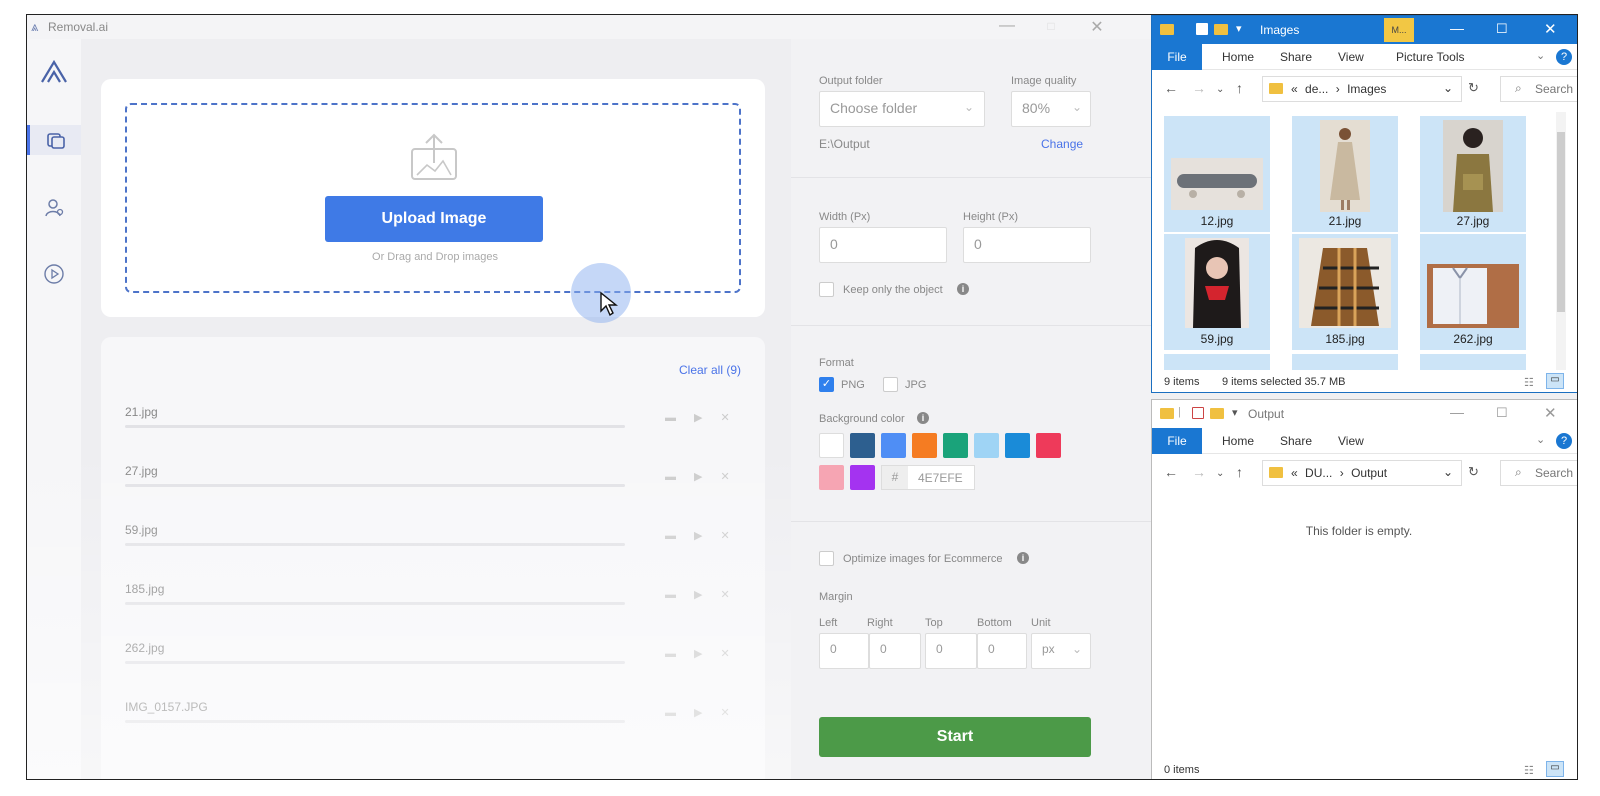 Image resolution: width=1600 pixels, height=796 pixels. I want to click on path-box: « DU... › Output ⌄, so click(1362, 473).